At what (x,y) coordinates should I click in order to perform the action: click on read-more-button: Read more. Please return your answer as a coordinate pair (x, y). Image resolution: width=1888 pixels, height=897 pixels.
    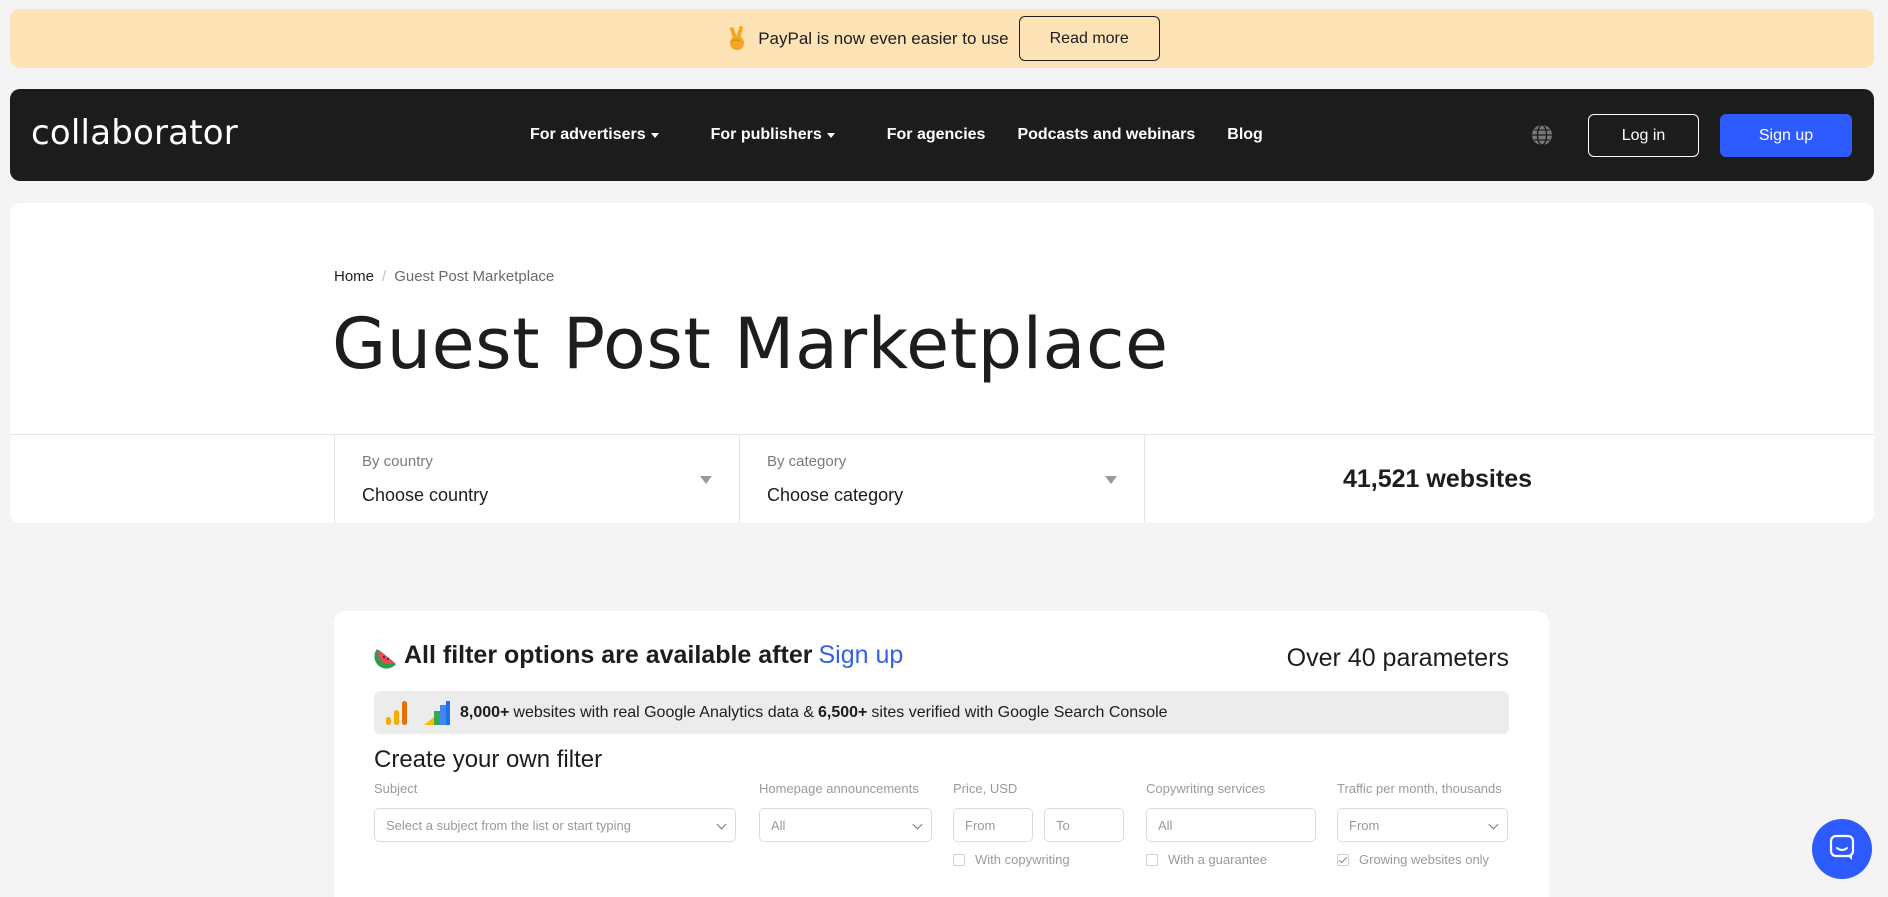
    Looking at the image, I should click on (1089, 38).